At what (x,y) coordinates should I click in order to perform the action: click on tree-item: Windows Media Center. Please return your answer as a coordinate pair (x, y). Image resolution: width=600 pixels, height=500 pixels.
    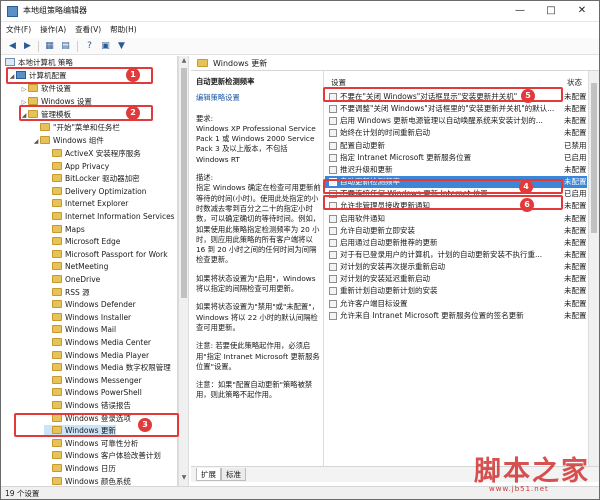
    Looking at the image, I should click on (97, 343).